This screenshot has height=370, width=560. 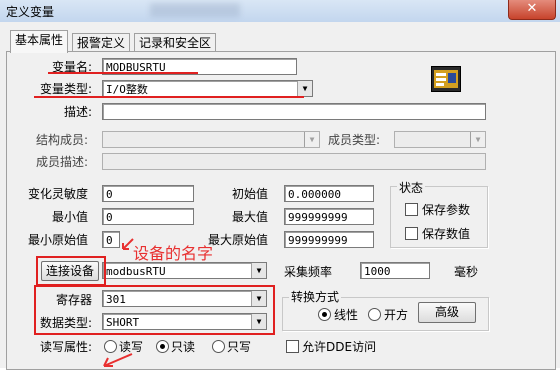 What do you see at coordinates (30, 12) in the screenshot?
I see `window-title: 定义变量` at bounding box center [30, 12].